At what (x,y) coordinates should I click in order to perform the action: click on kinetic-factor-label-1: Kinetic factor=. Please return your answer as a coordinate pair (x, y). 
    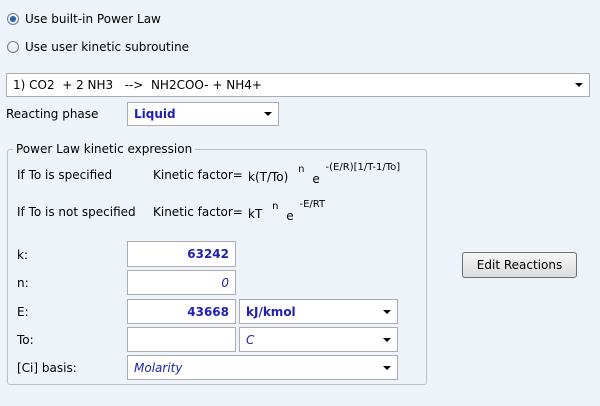
    Looking at the image, I should click on (198, 175).